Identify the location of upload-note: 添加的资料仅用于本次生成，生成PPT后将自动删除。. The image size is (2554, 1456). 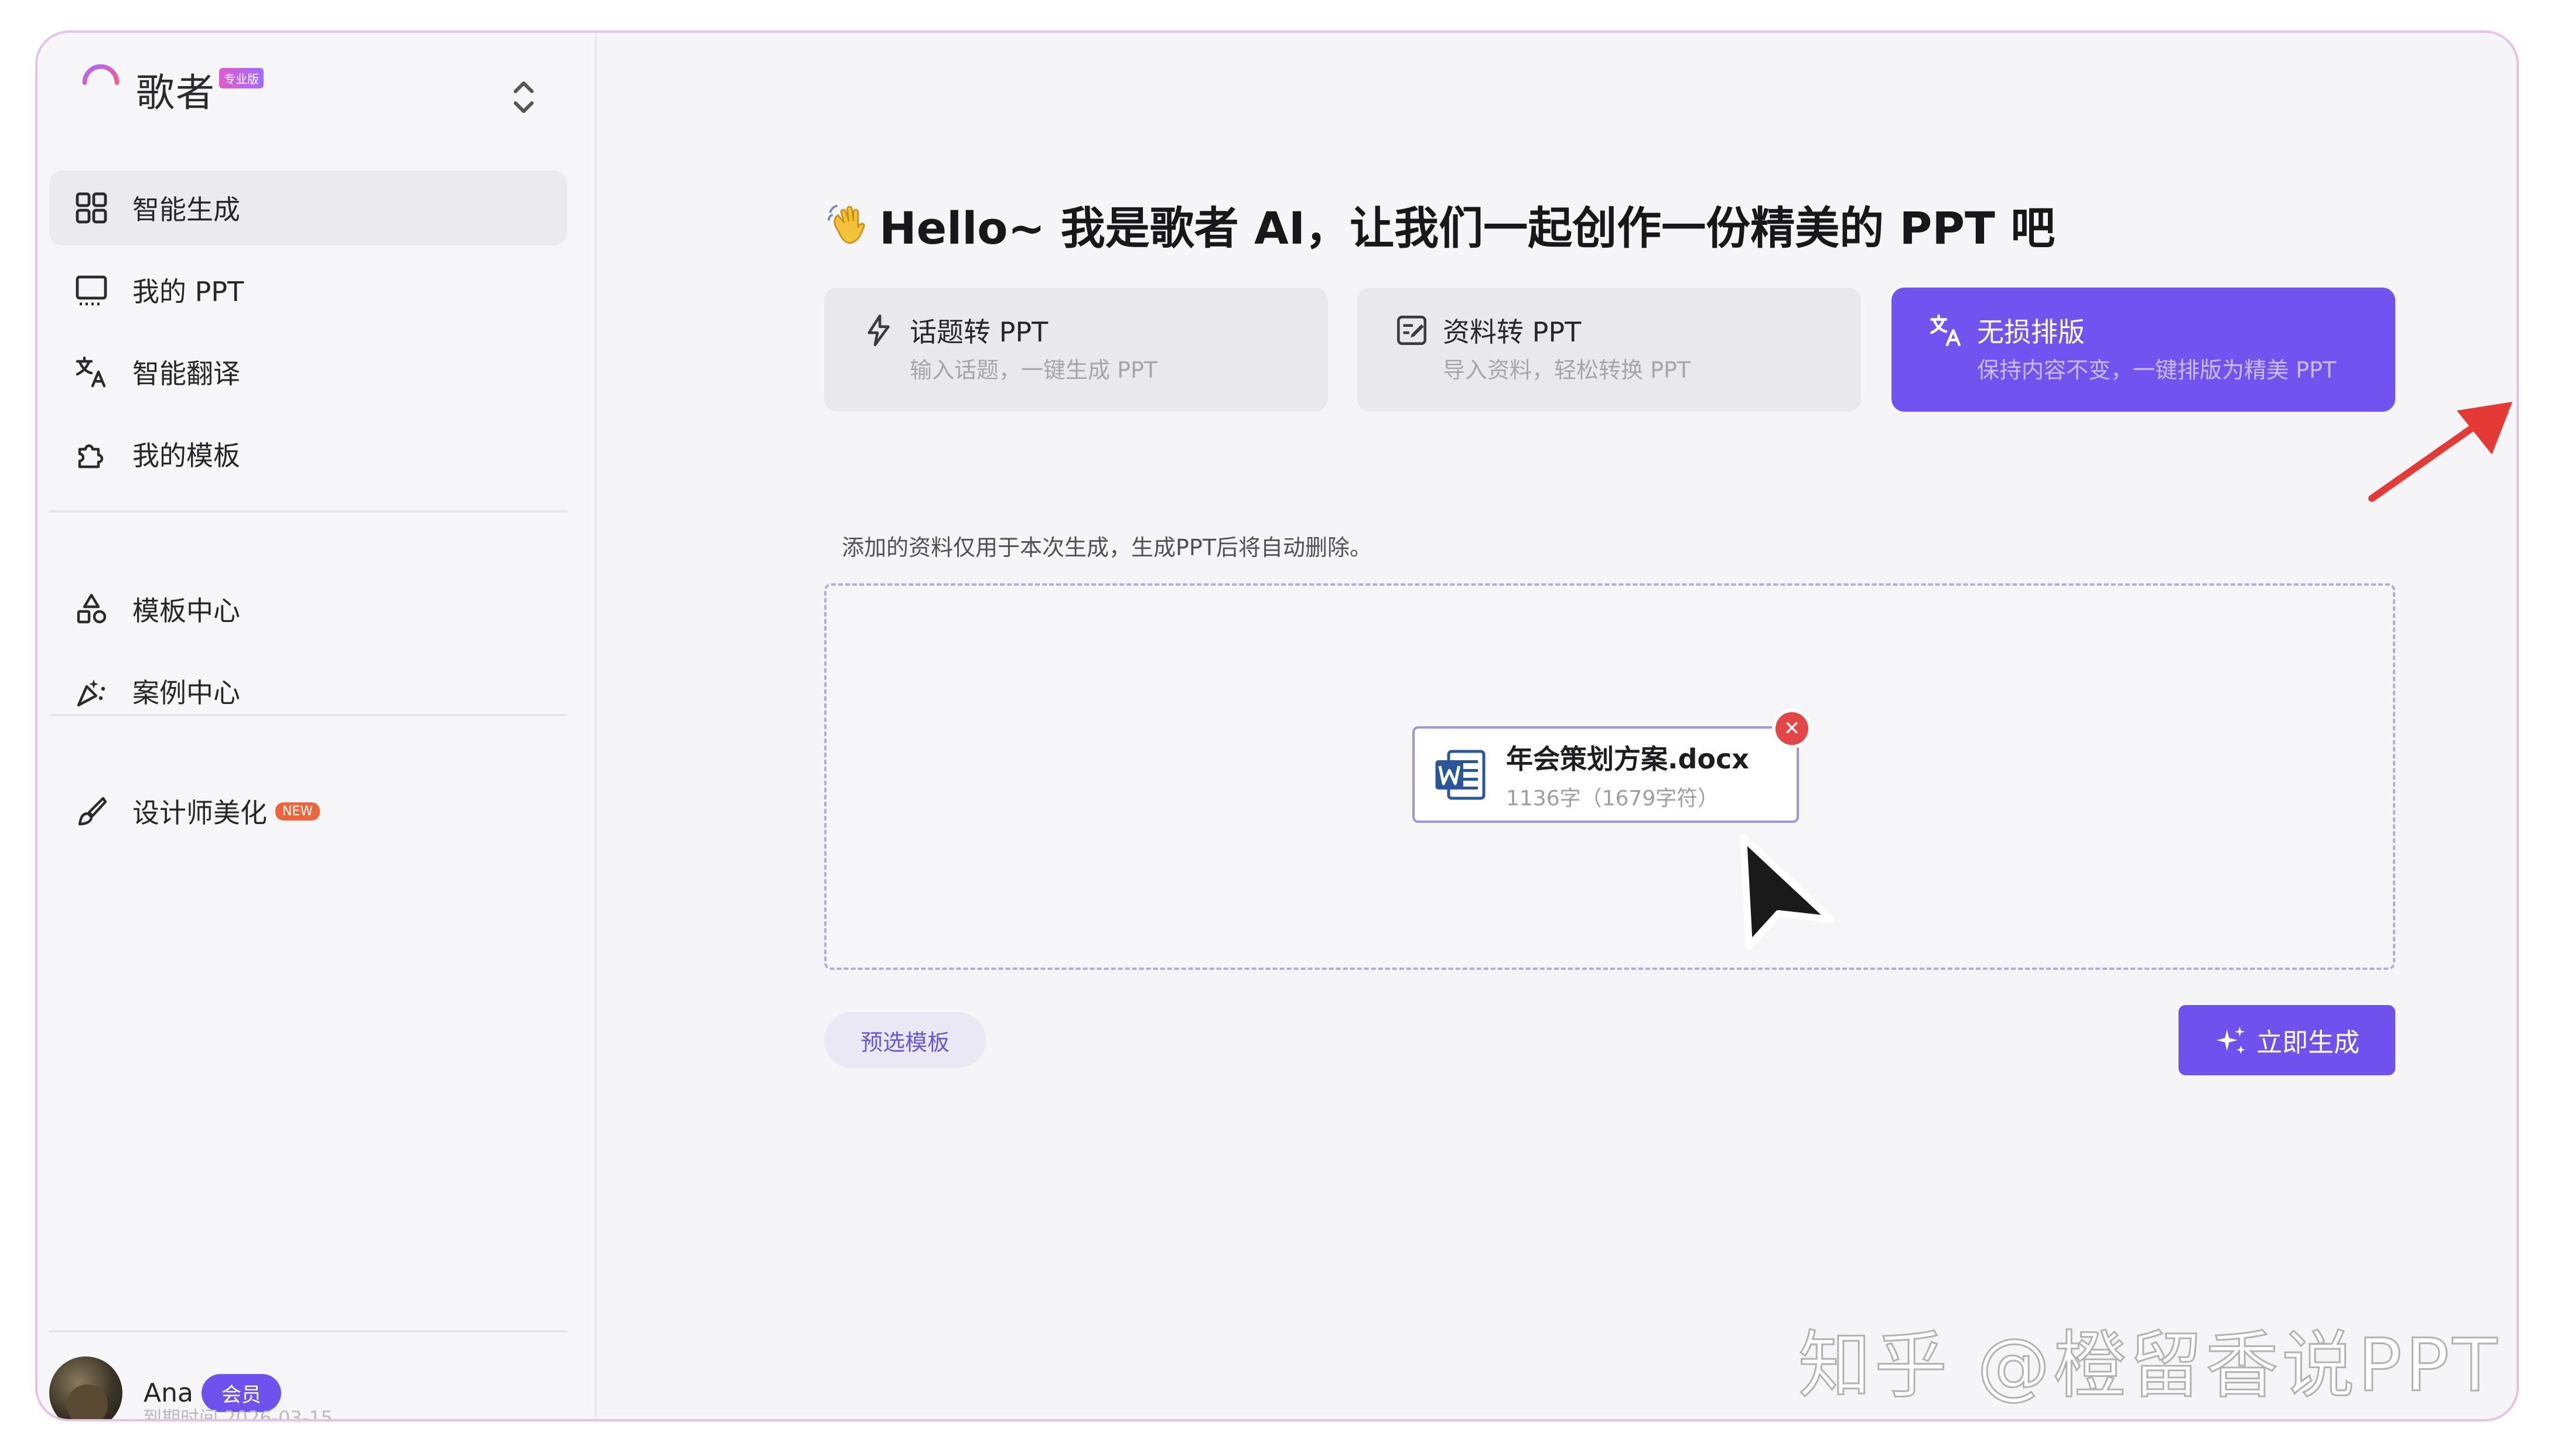
(1107, 547).